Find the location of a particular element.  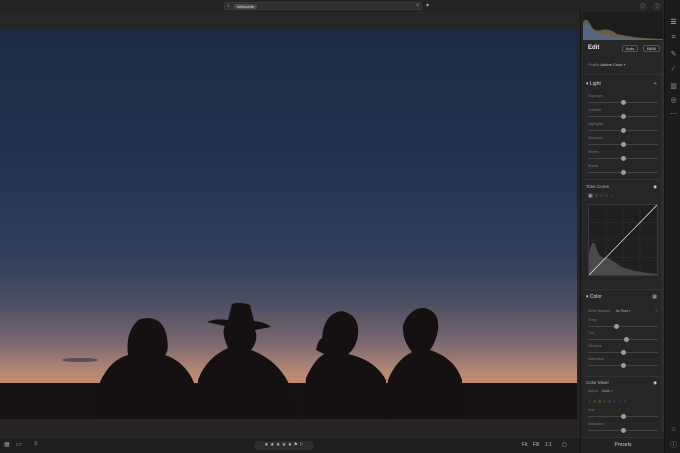

info-icon: ⓘ is located at coordinates (657, 6).